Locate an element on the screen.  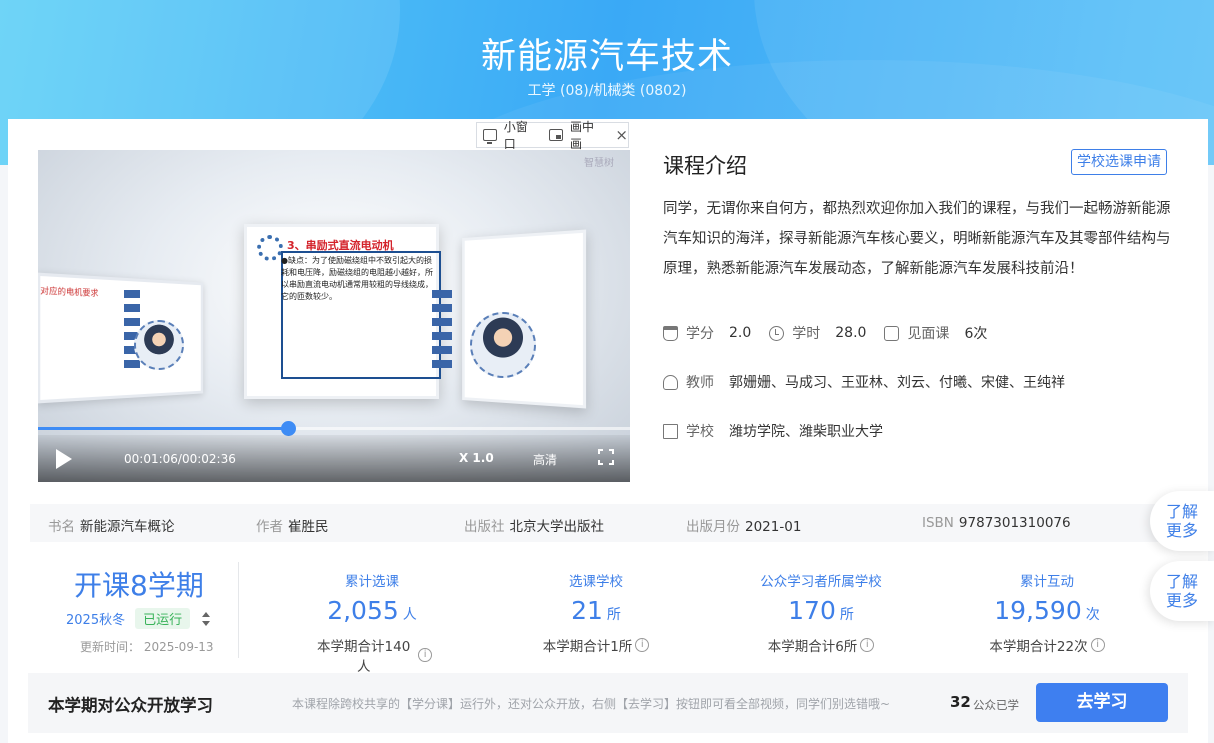
book-date-value: 2021-01 is located at coordinates (773, 527).